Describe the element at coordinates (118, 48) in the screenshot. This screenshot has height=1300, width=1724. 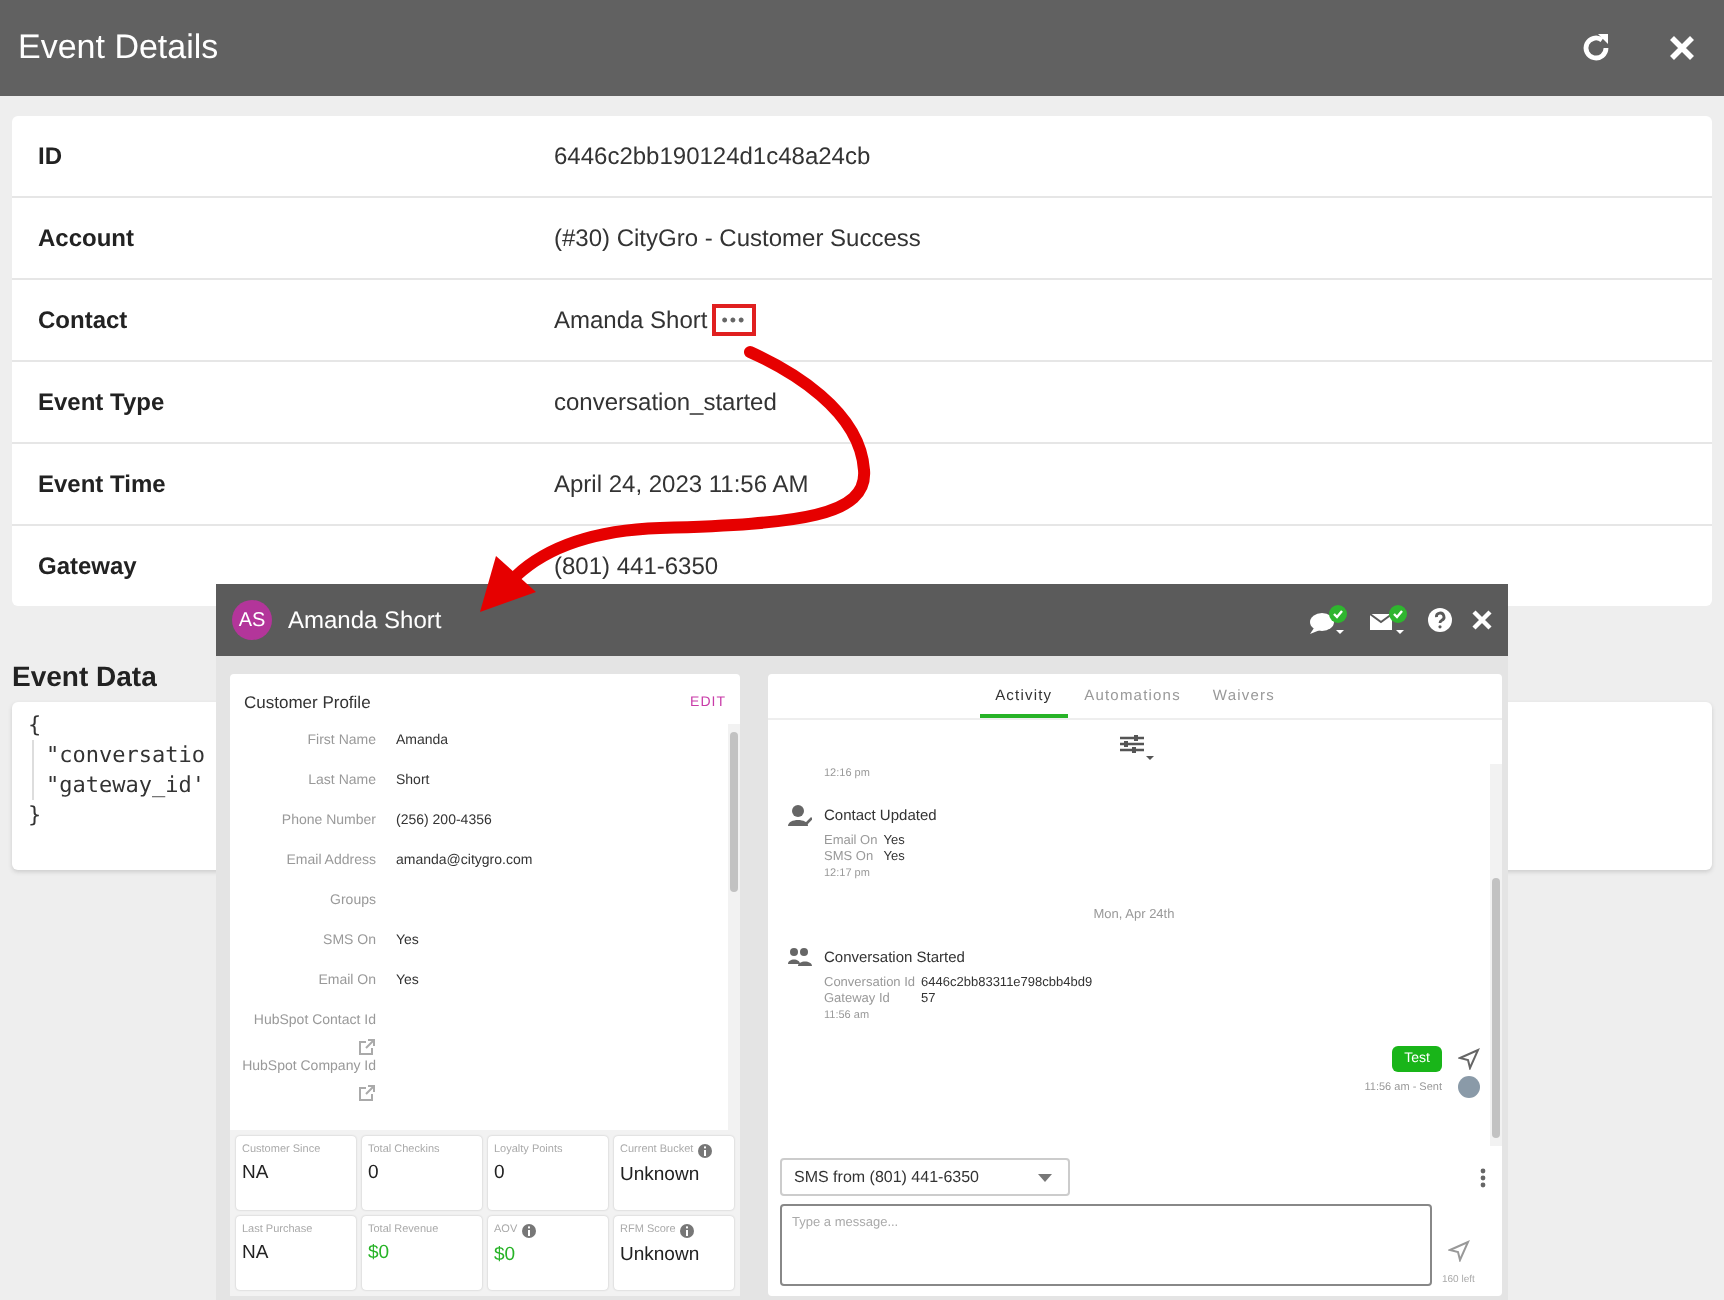
I see `window-title: Event Details` at that location.